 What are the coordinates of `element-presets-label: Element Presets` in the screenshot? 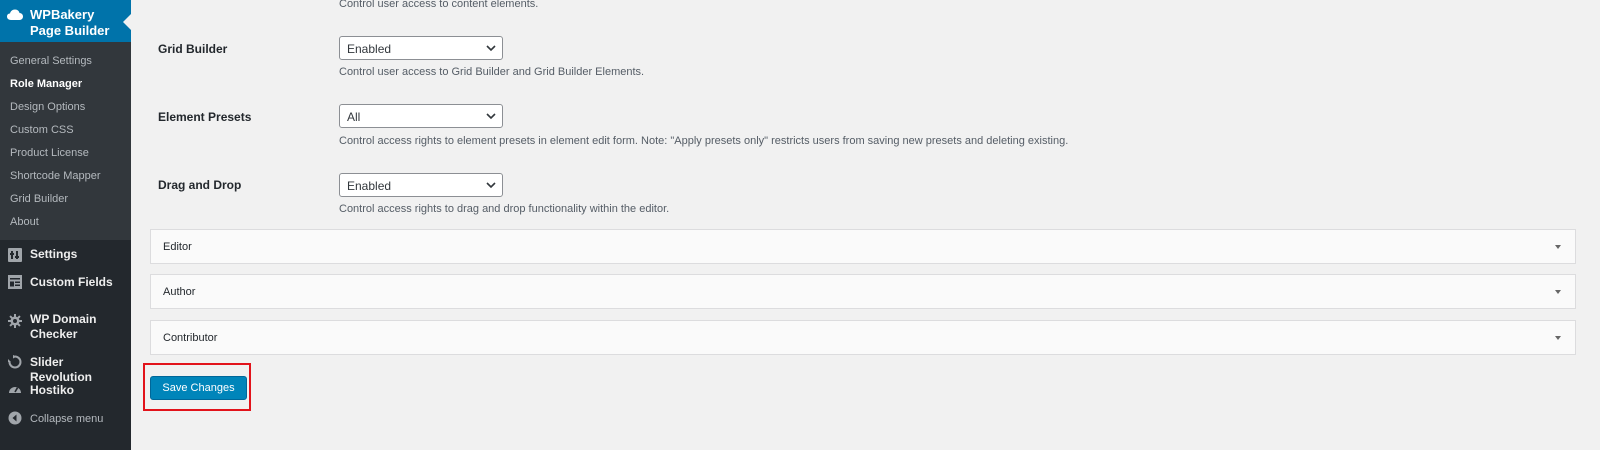 It's located at (205, 117).